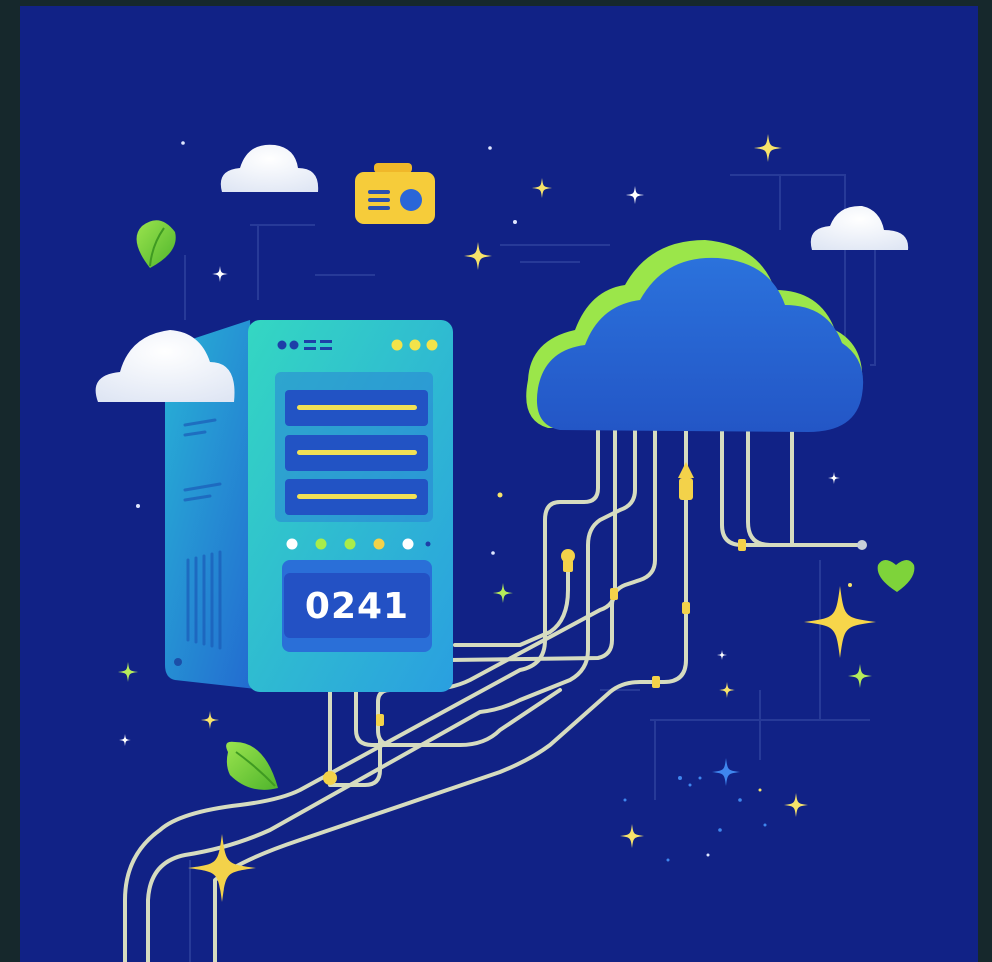  Describe the element at coordinates (357, 606) in the screenshot. I see `server-display-number: 0241` at that location.